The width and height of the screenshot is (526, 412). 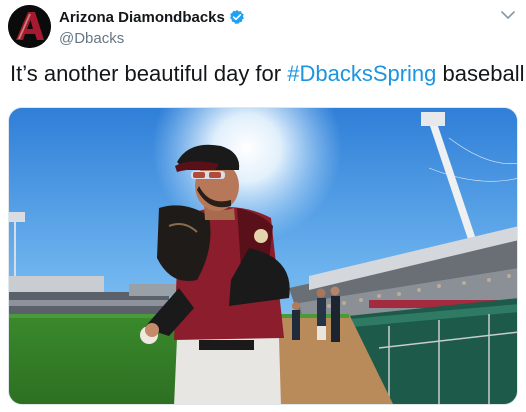 I want to click on chevron-down-icon, so click(x=508, y=15).